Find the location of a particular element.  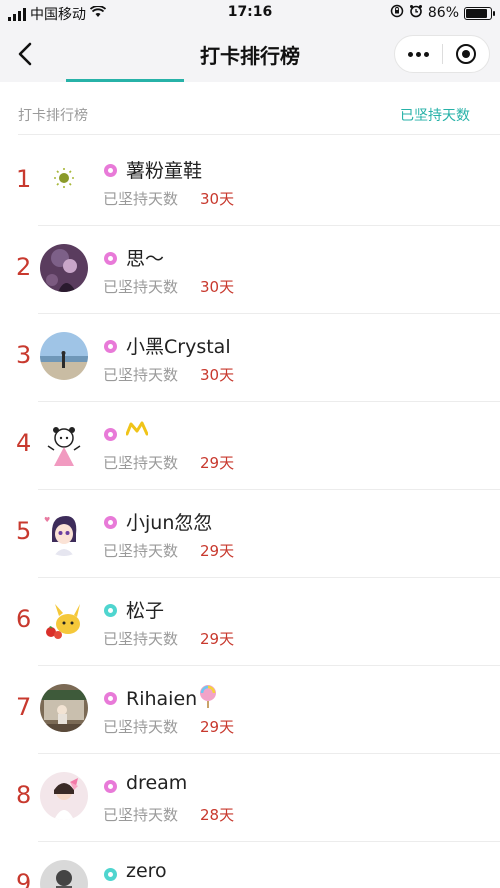

capsule-menu is located at coordinates (442, 54).